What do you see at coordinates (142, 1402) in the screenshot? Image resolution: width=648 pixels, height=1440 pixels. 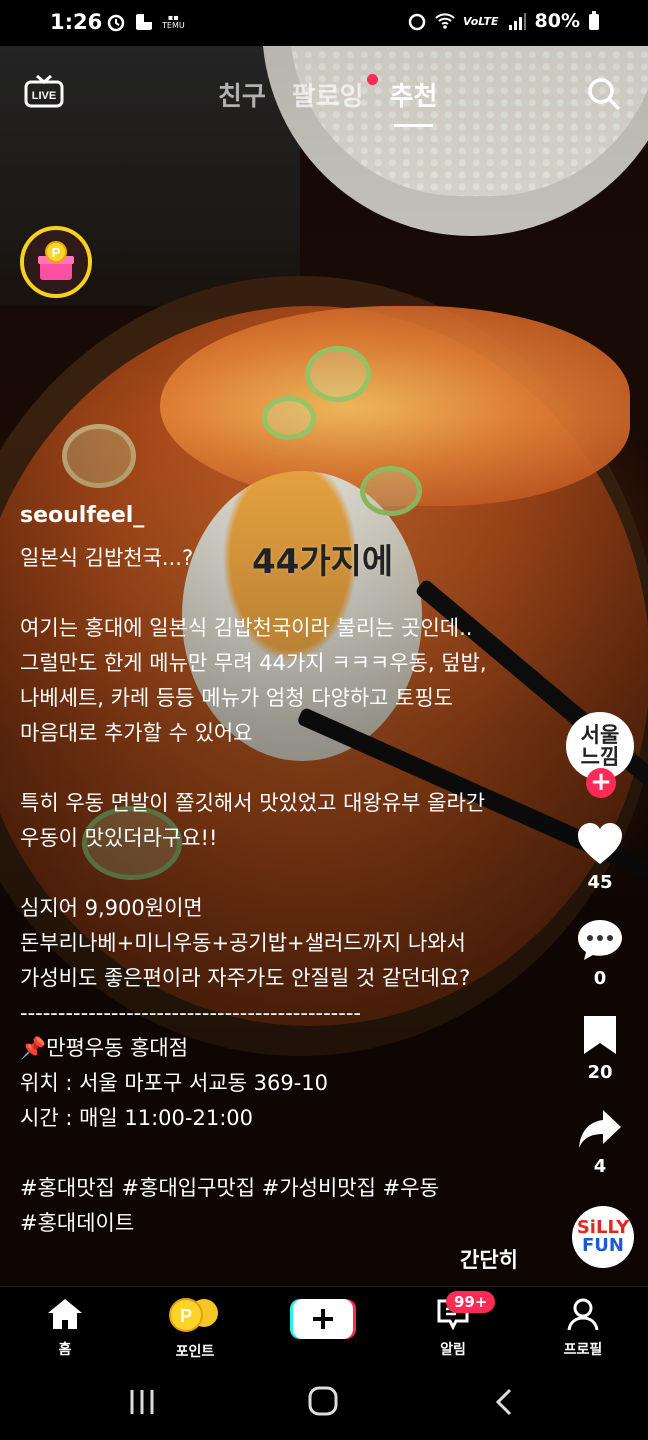 I see `recent-apps-icon` at bounding box center [142, 1402].